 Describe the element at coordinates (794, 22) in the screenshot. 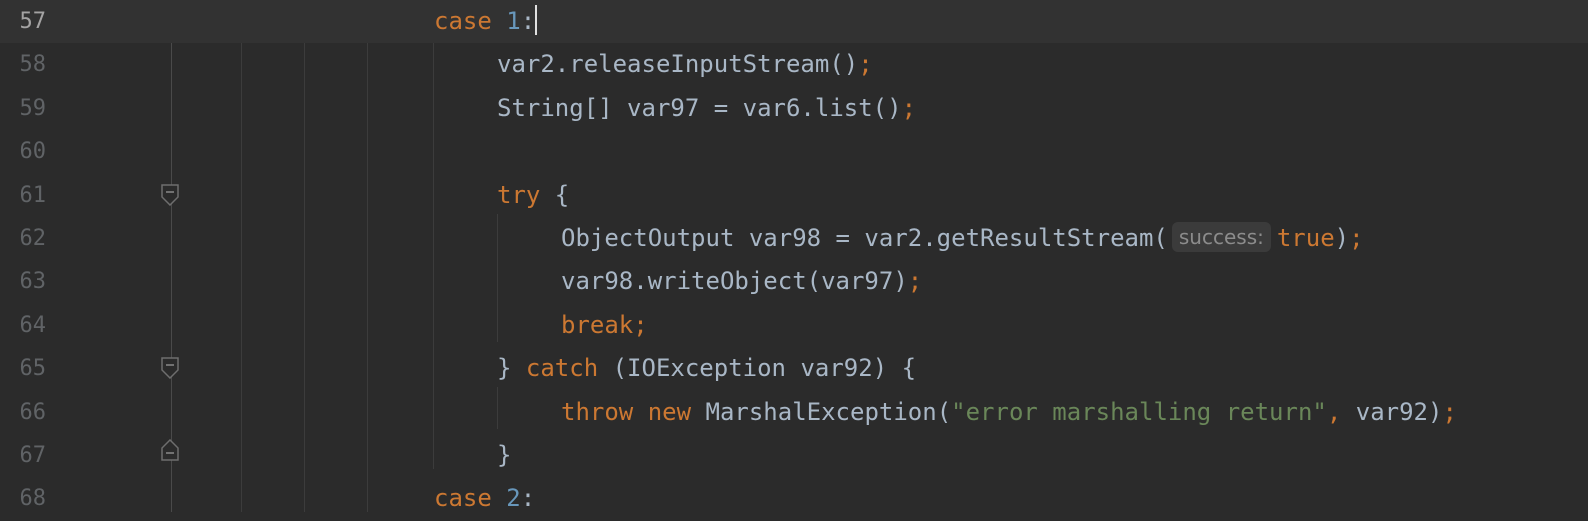

I see `code-line-57: 57 case 1:` at that location.